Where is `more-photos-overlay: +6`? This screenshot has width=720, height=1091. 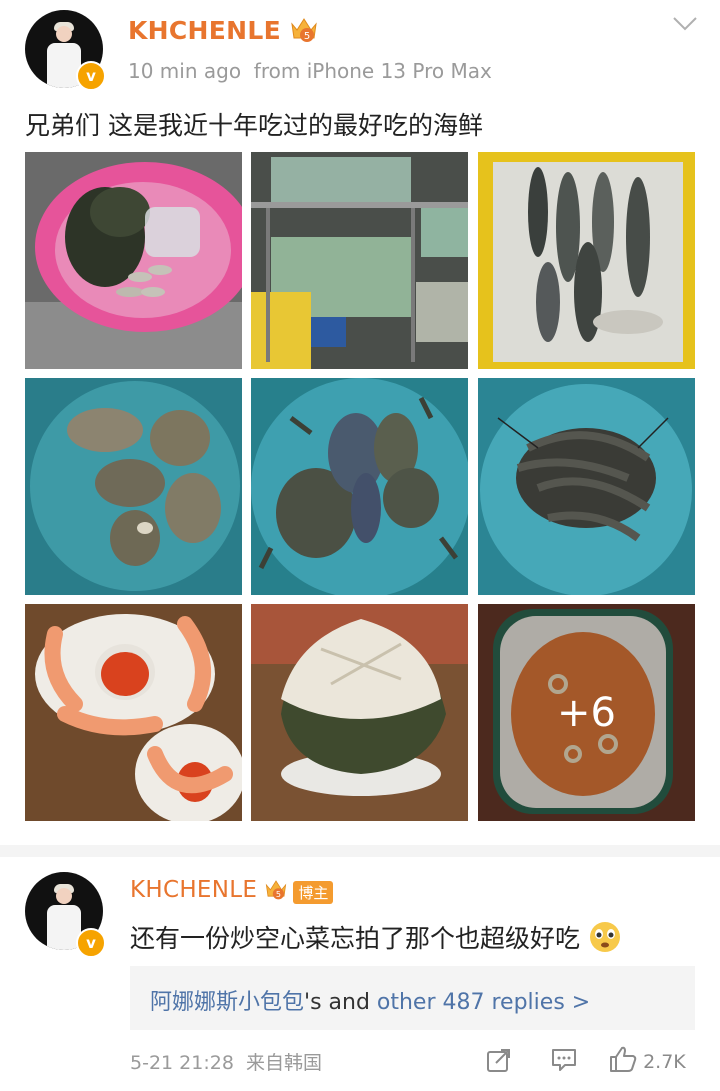 more-photos-overlay: +6 is located at coordinates (586, 712).